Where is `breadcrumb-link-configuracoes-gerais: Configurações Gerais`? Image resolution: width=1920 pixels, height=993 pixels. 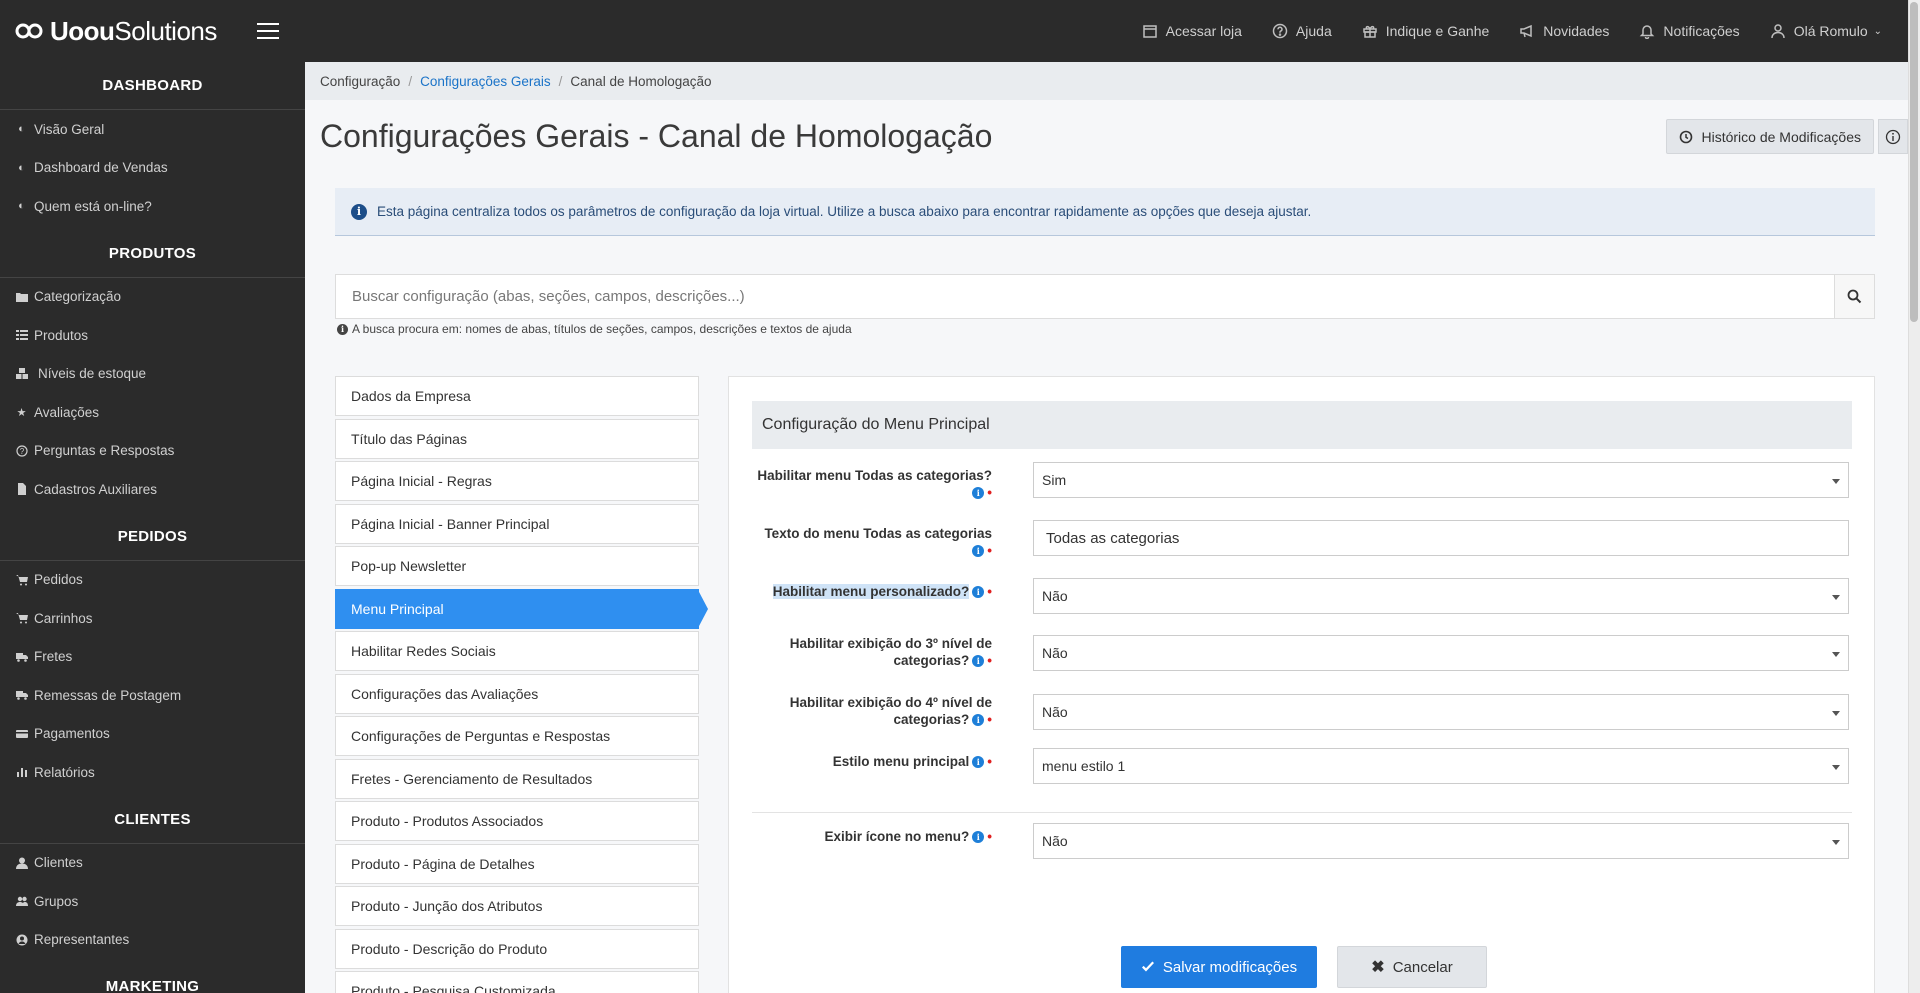
breadcrumb-link-configuracoes-gerais: Configurações Gerais is located at coordinates (485, 81).